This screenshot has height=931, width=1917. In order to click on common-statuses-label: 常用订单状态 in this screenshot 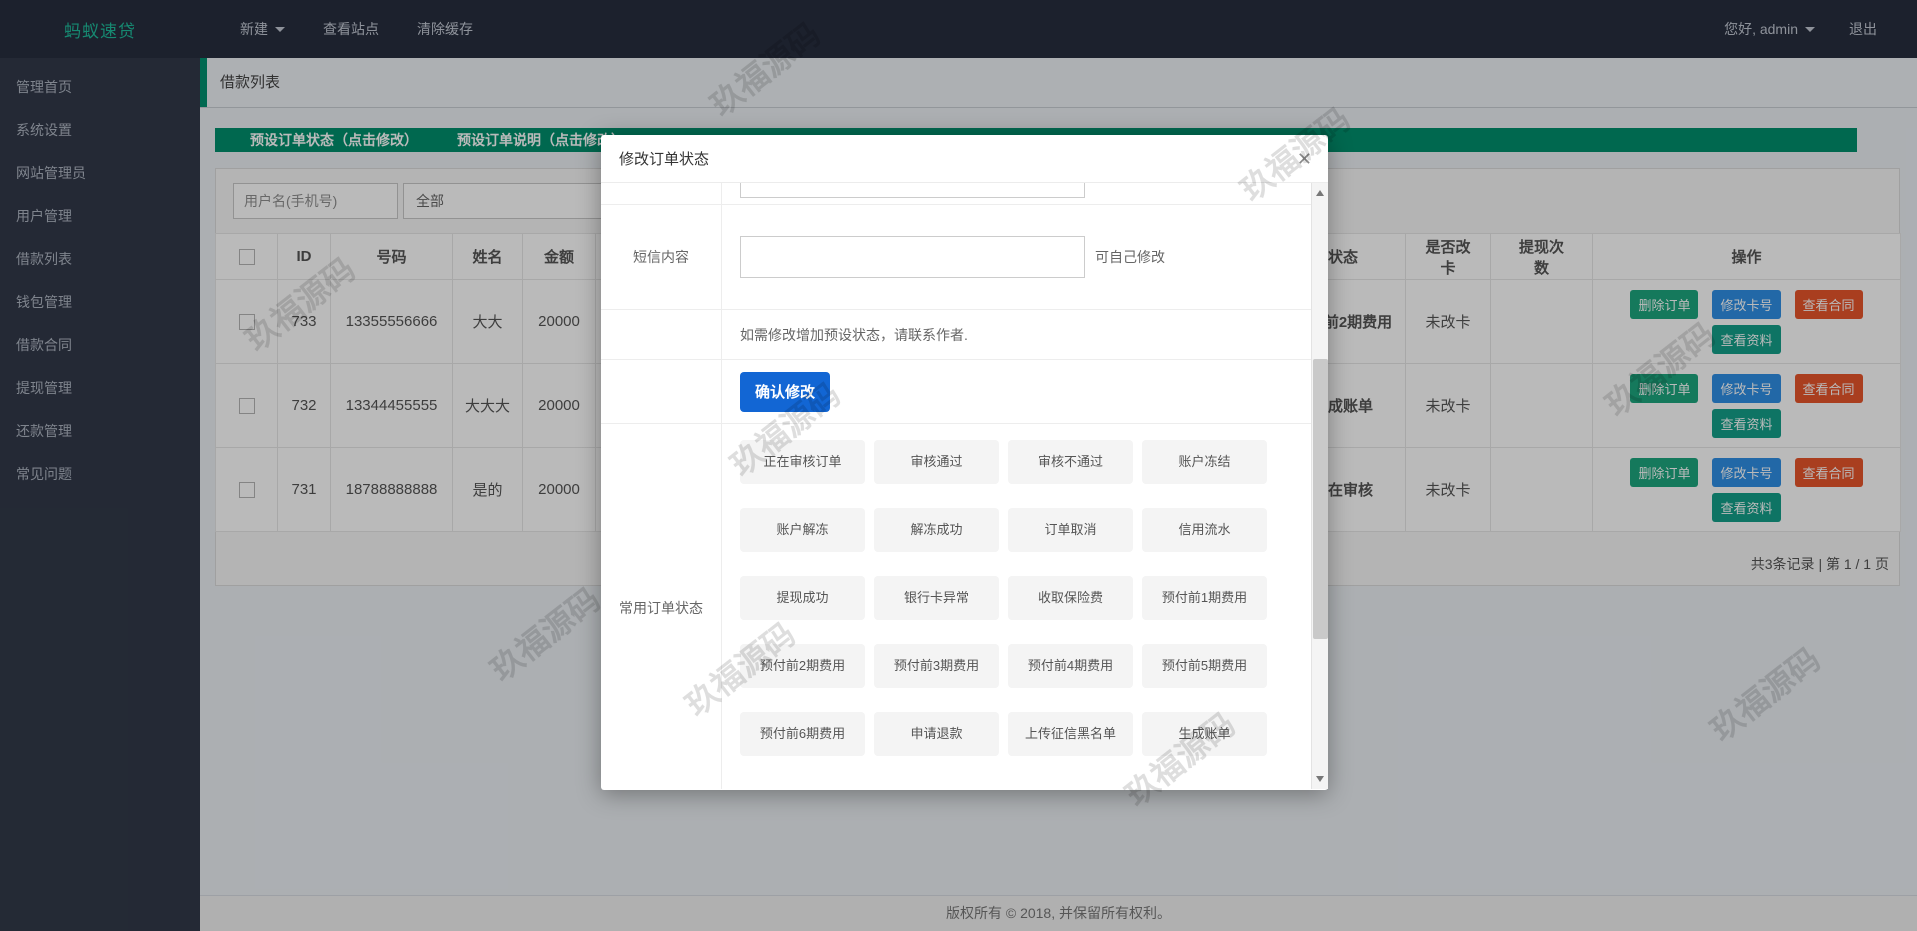, I will do `click(661, 606)`.